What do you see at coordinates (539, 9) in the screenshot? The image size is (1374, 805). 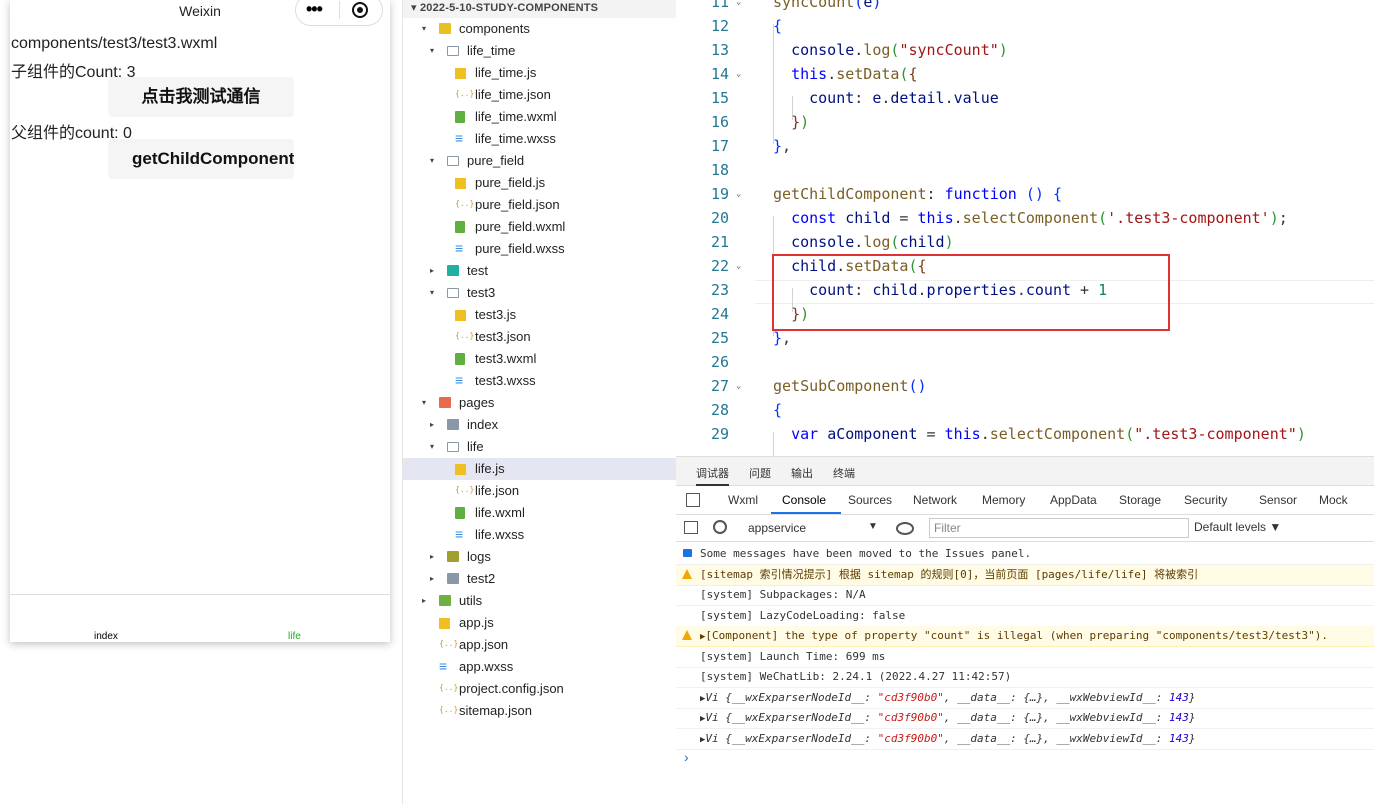 I see `explorer-header: ▾ 2022-5-10-STUDY-COMPONENTS` at bounding box center [539, 9].